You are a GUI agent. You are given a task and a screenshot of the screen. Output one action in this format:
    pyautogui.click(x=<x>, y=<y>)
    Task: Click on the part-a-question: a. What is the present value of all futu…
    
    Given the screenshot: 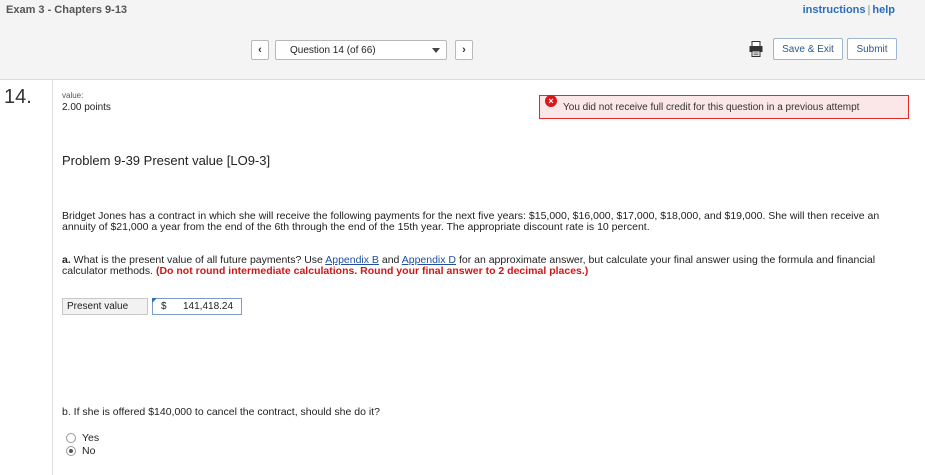 What is the action you would take?
    pyautogui.click(x=482, y=266)
    